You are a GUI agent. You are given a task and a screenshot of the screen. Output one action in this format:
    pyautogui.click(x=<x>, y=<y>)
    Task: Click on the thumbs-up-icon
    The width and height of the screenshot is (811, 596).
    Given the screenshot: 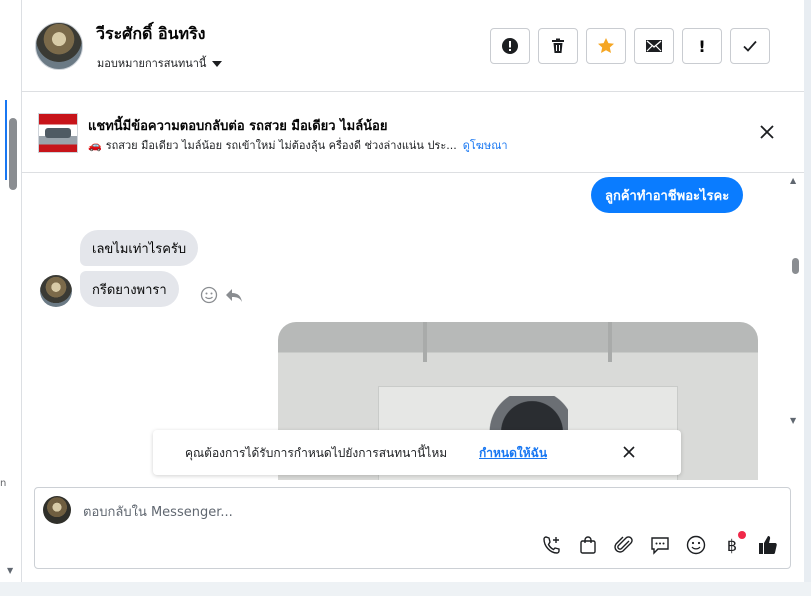 What is the action you would take?
    pyautogui.click(x=768, y=545)
    